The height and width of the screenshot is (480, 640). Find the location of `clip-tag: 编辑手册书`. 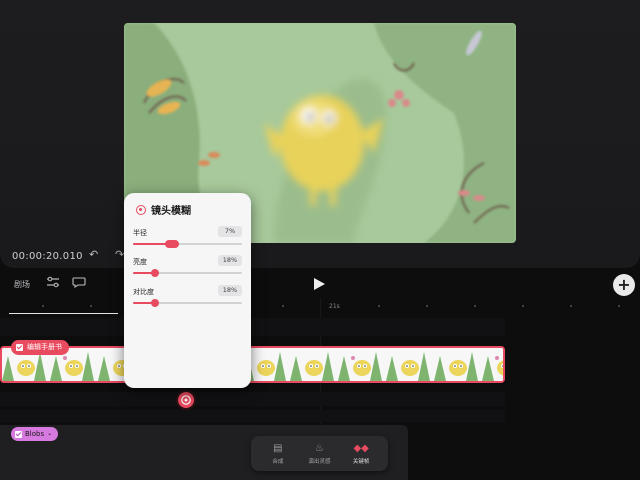

clip-tag: 编辑手册书 is located at coordinates (40, 347).